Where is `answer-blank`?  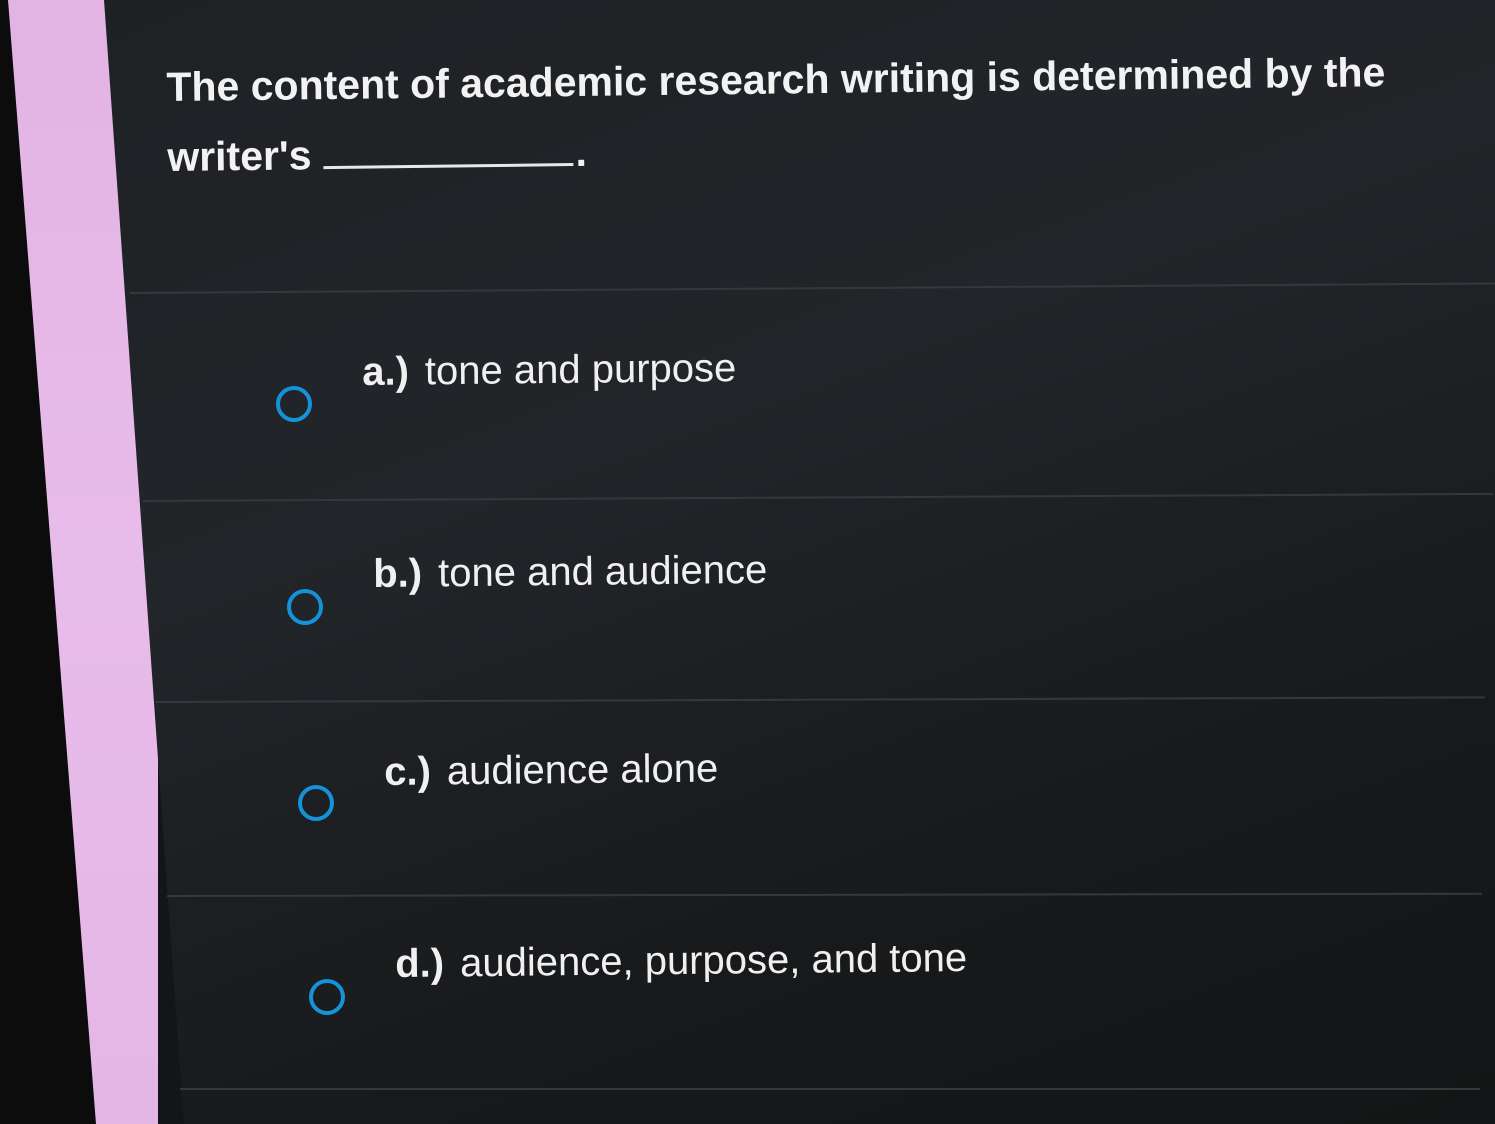 answer-blank is located at coordinates (448, 151).